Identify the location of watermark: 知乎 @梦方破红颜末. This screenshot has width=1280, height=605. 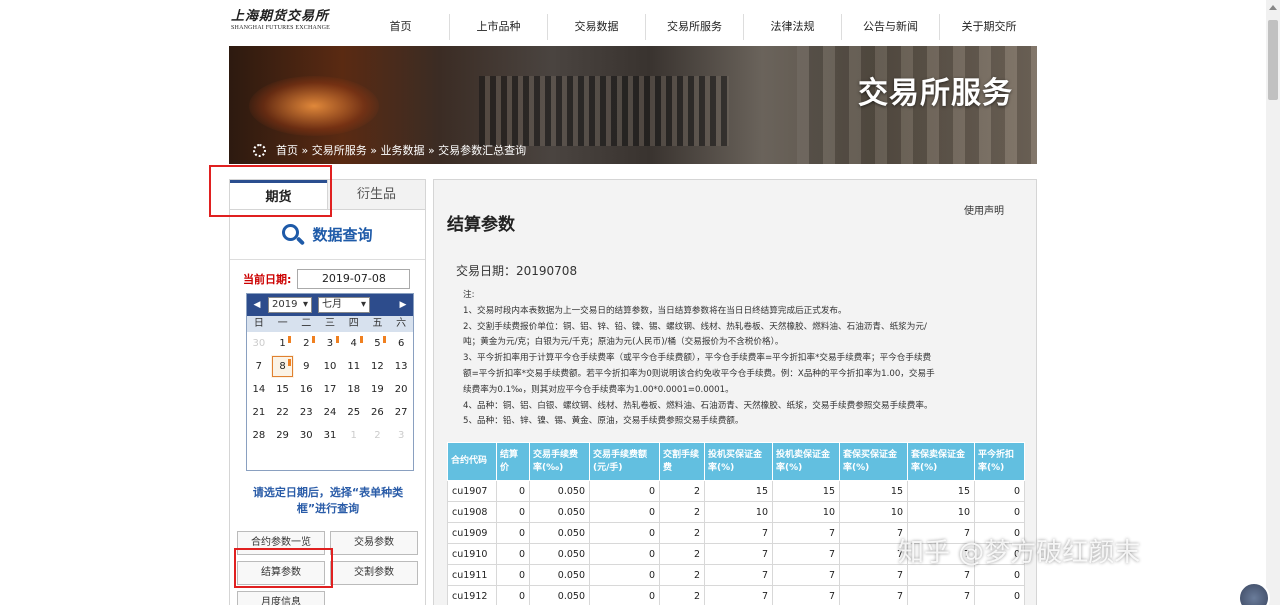
(1019, 553).